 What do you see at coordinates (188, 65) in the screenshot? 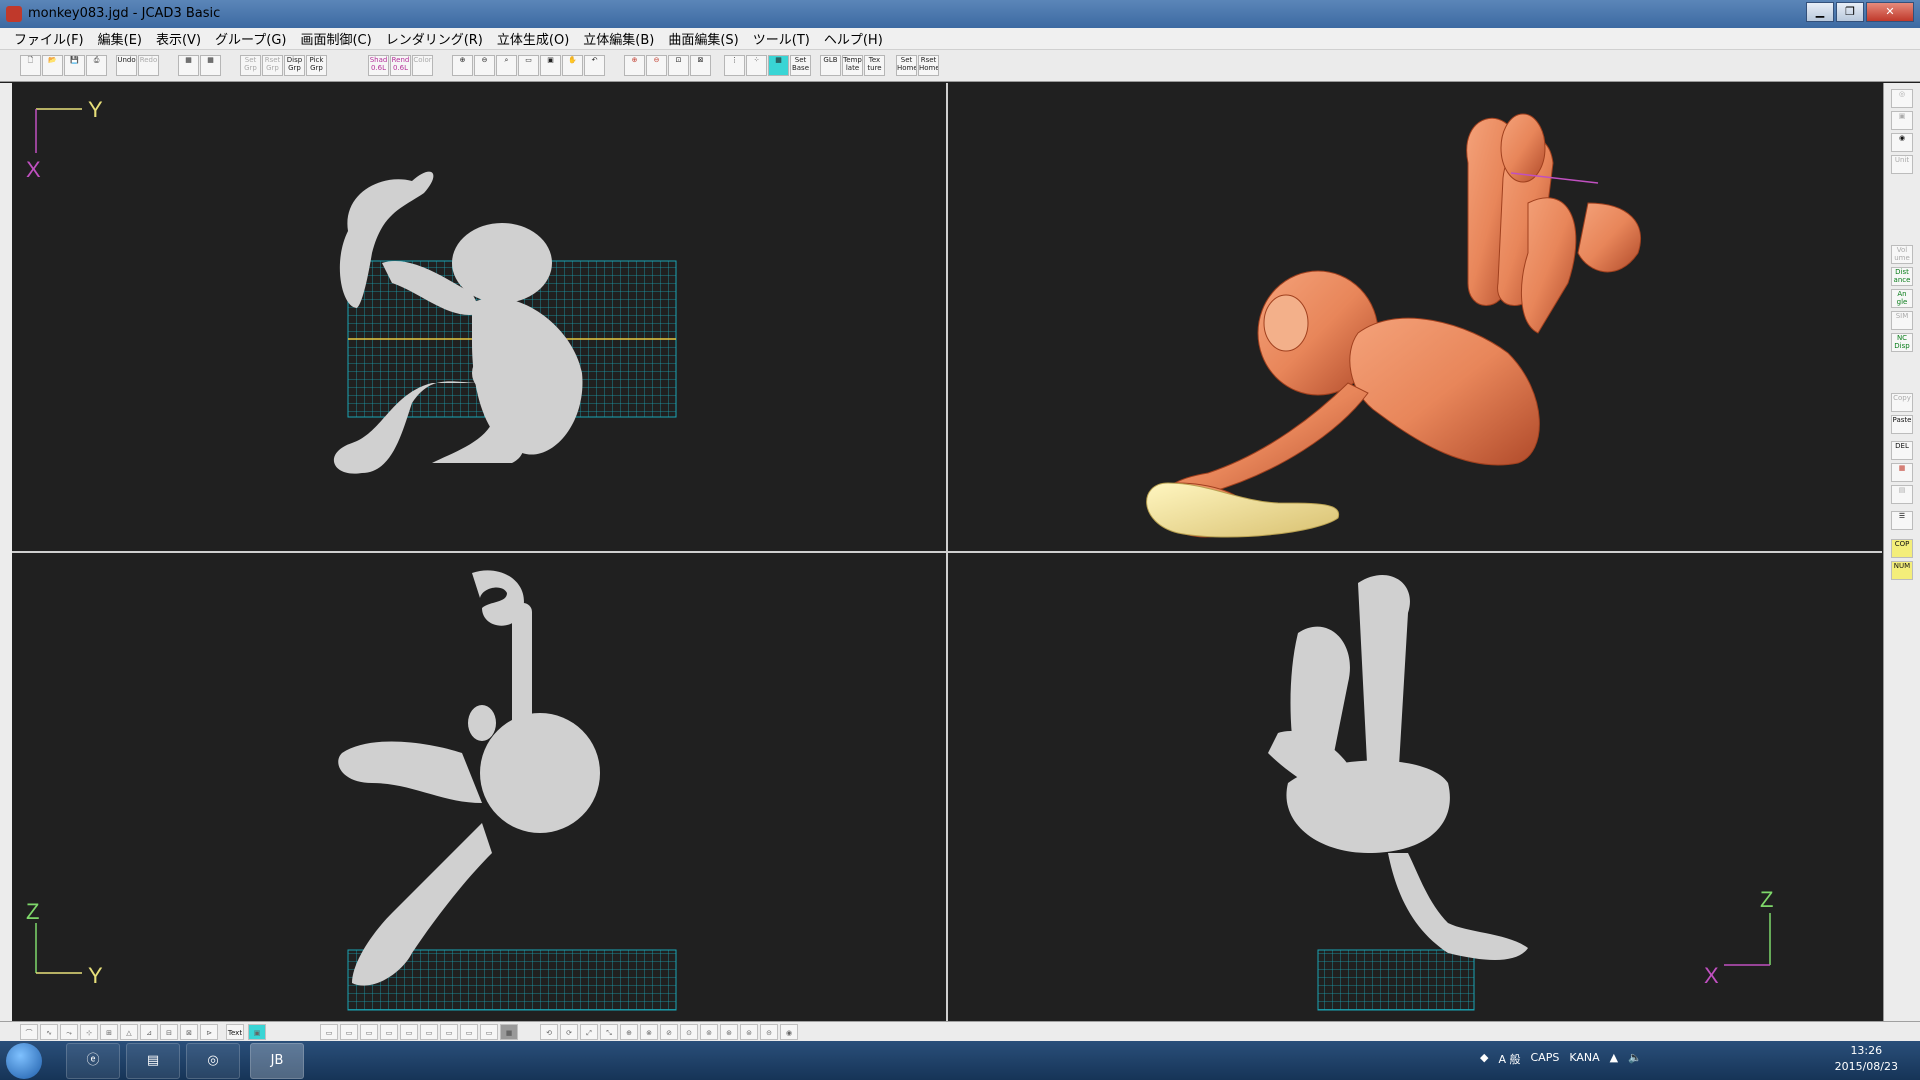
I see `display-list-icon: ▦` at bounding box center [188, 65].